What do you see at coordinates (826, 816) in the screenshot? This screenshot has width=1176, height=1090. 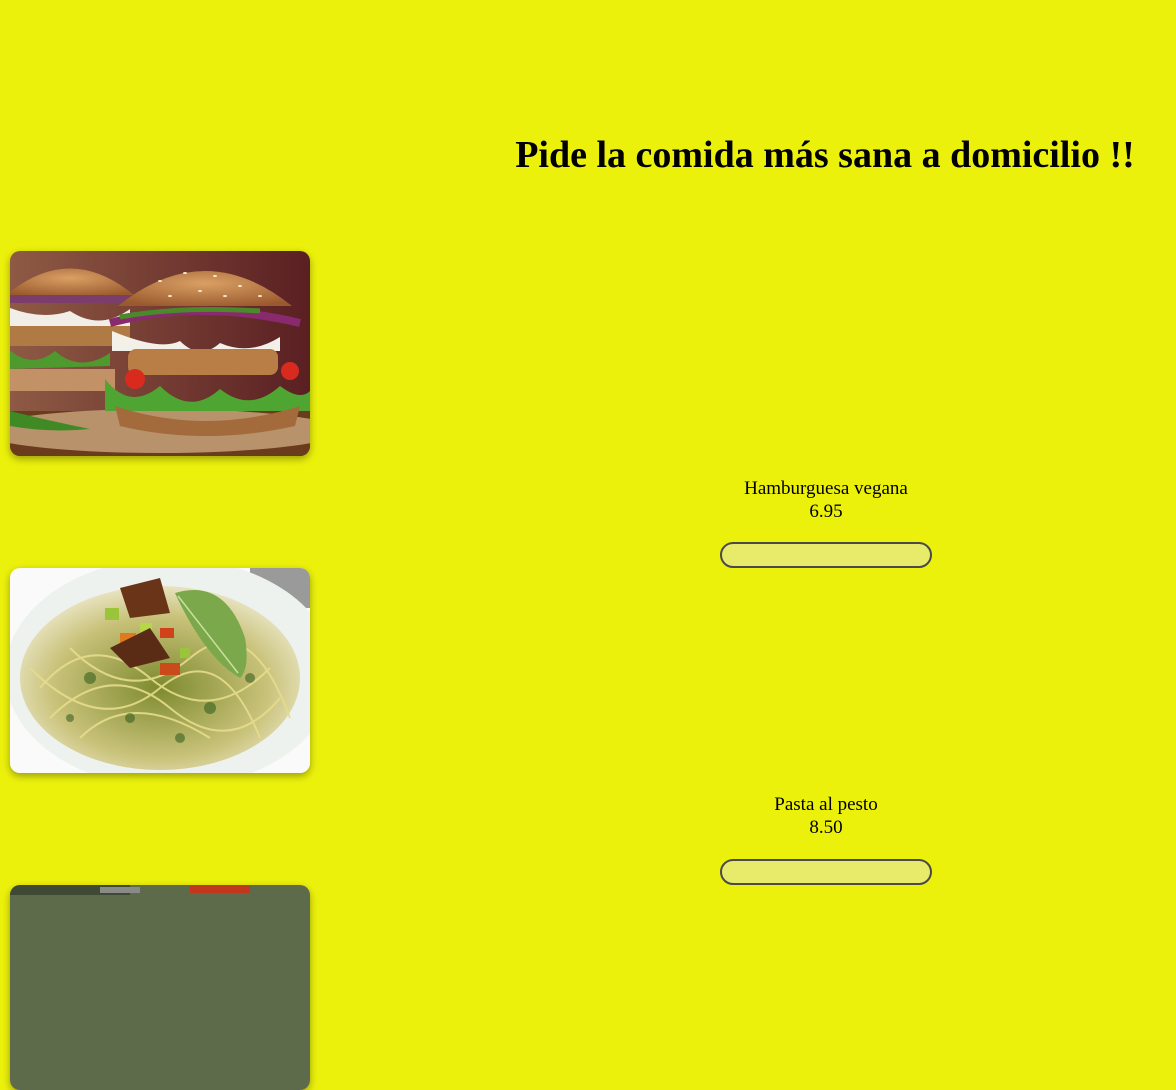 I see `menu-item-info: Pasta al pesto 8.50` at bounding box center [826, 816].